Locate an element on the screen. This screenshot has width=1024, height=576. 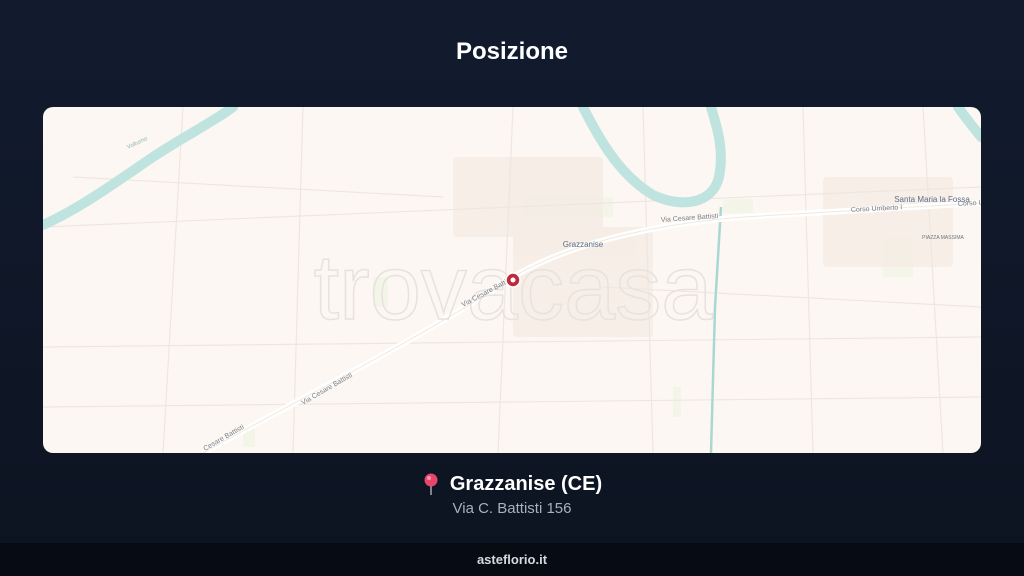
map-label-road-4: Cesare Battisti is located at coordinates (224, 438).